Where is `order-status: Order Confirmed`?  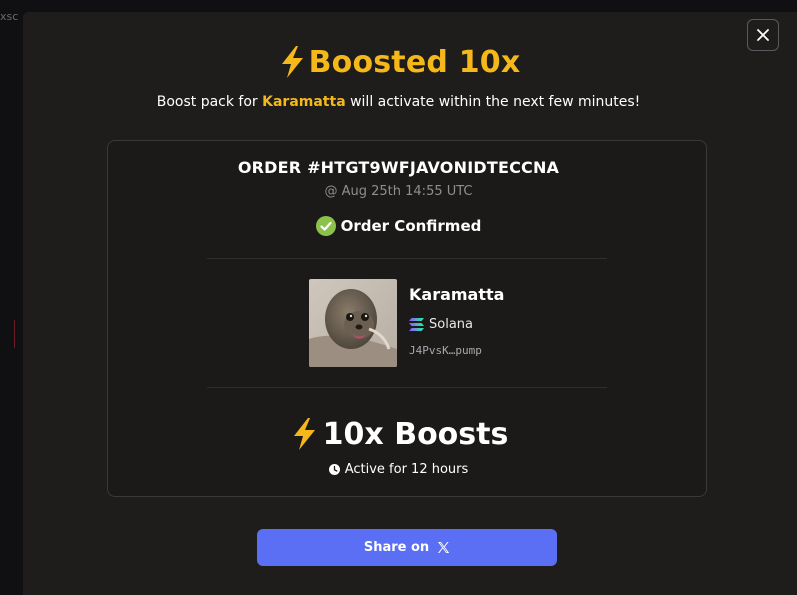
order-status: Order Confirmed is located at coordinates (398, 226).